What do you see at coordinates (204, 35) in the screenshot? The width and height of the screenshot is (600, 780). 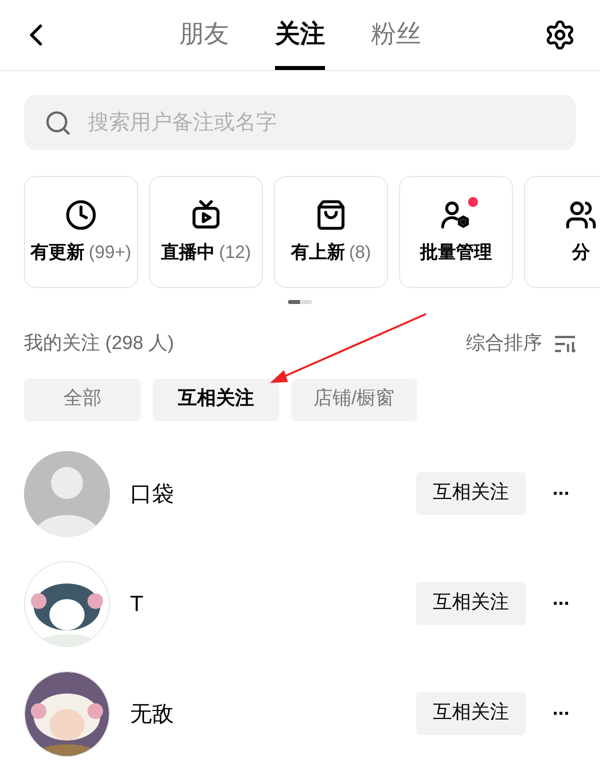 I see `tab: 朋友` at bounding box center [204, 35].